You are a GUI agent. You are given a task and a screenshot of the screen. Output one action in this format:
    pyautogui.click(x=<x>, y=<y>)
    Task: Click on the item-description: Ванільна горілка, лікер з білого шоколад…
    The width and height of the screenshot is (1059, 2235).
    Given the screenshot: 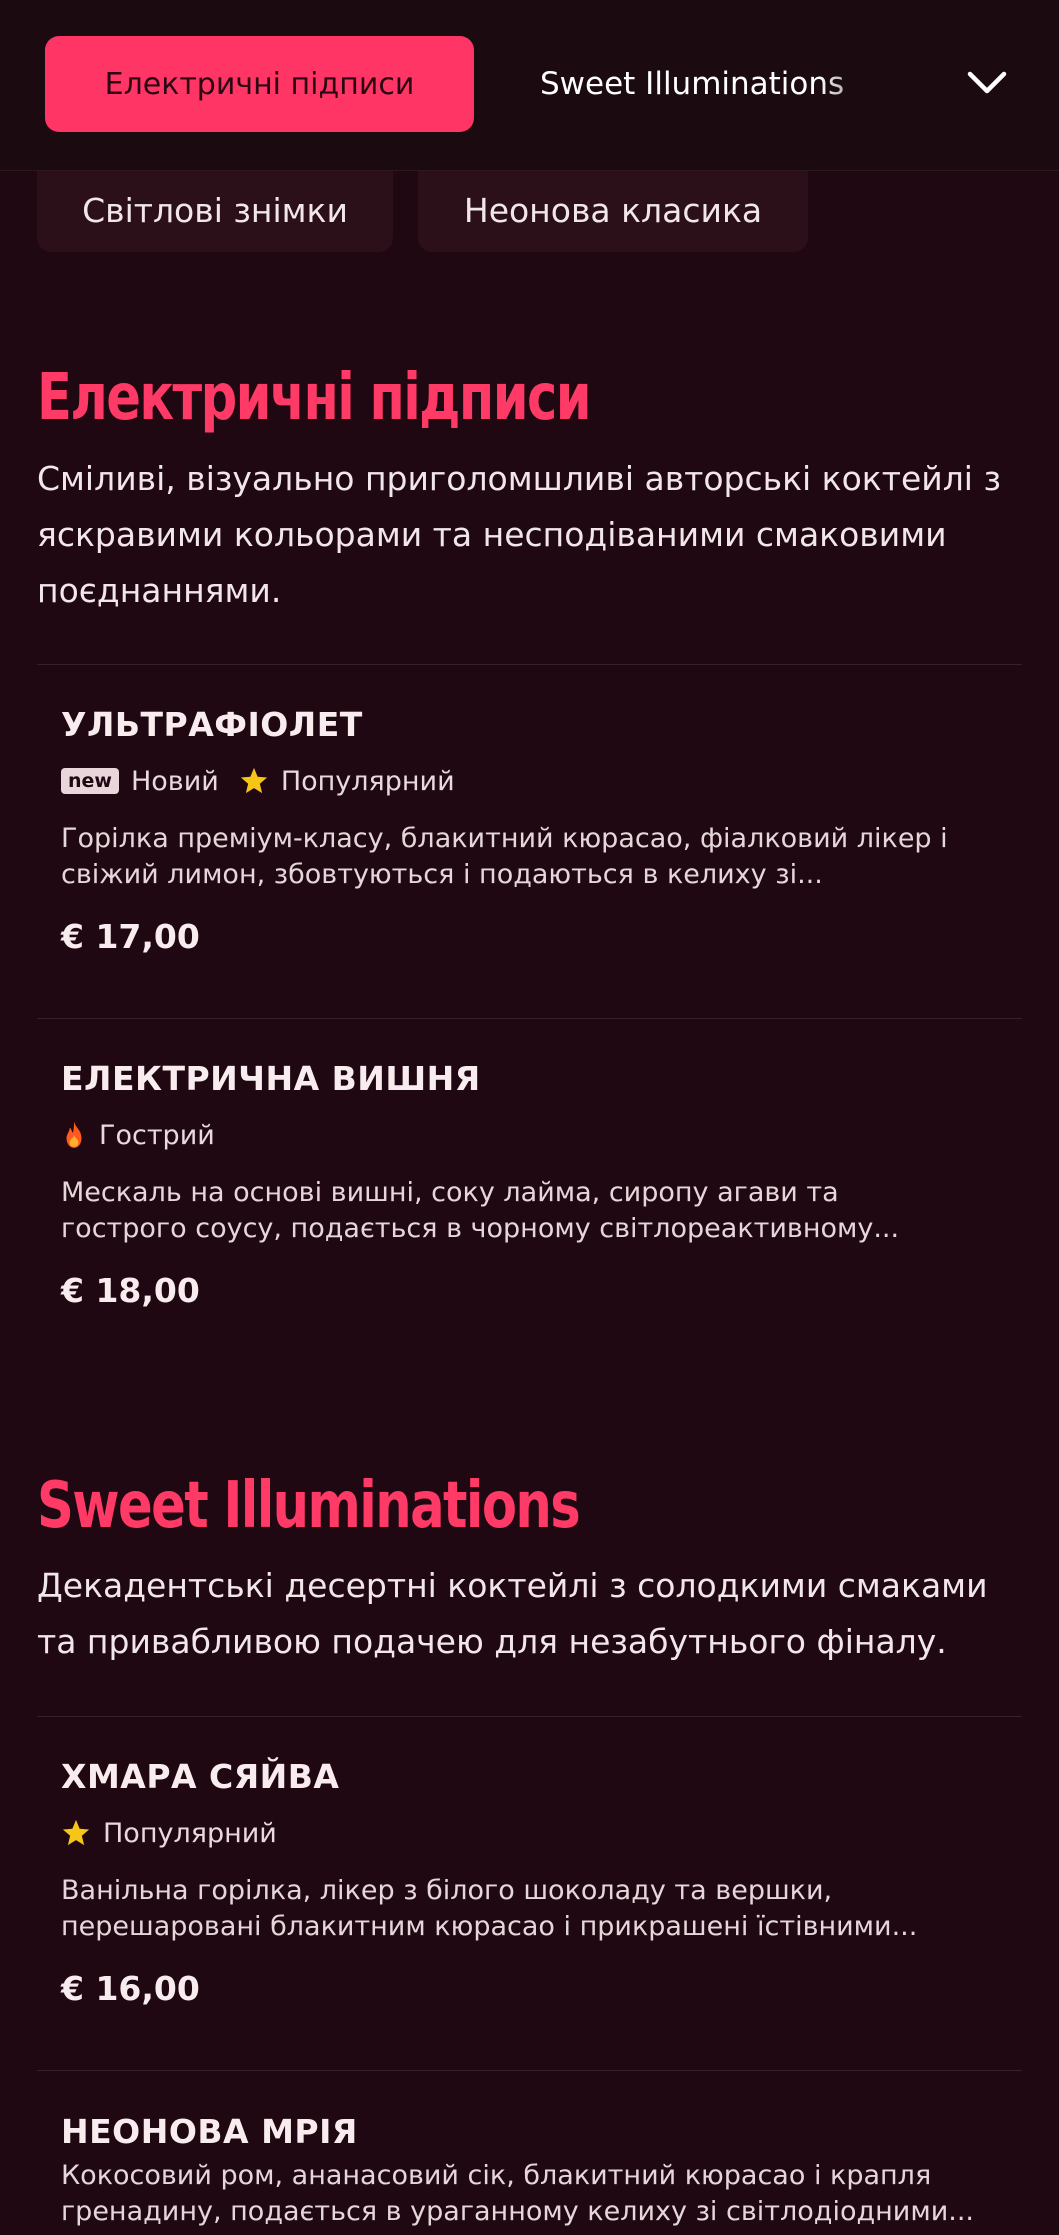 What is the action you would take?
    pyautogui.click(x=536, y=1909)
    